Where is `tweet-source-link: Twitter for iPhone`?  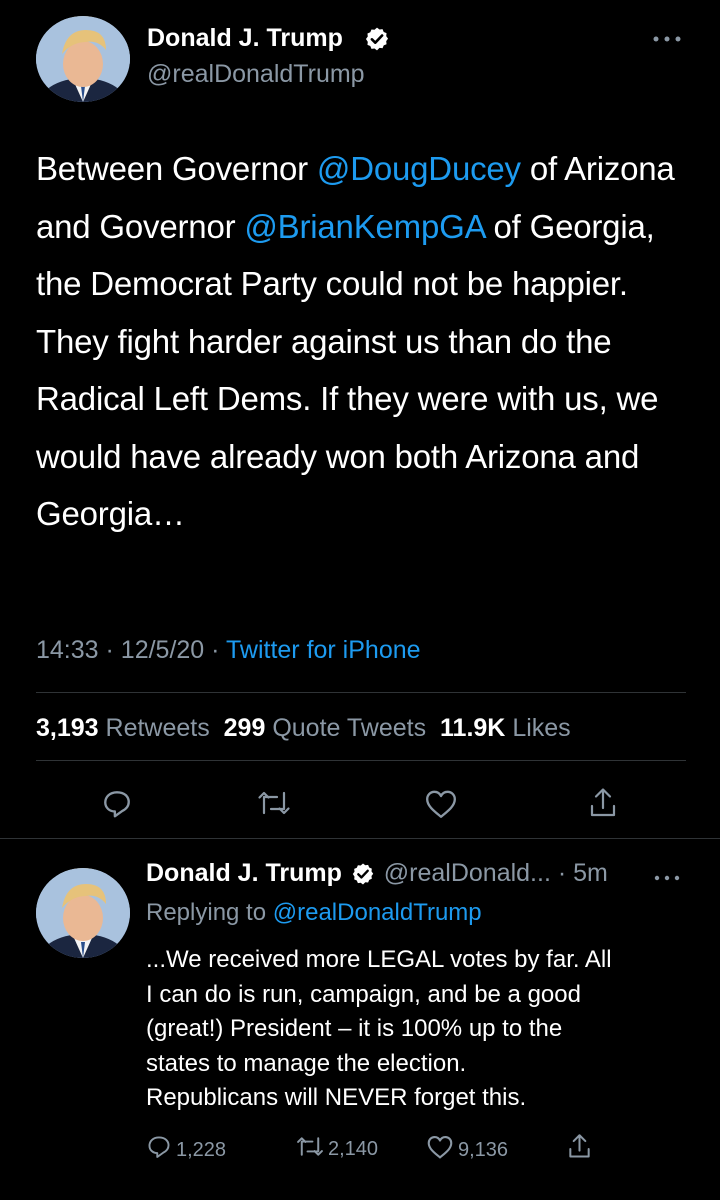 tweet-source-link: Twitter for iPhone is located at coordinates (323, 650).